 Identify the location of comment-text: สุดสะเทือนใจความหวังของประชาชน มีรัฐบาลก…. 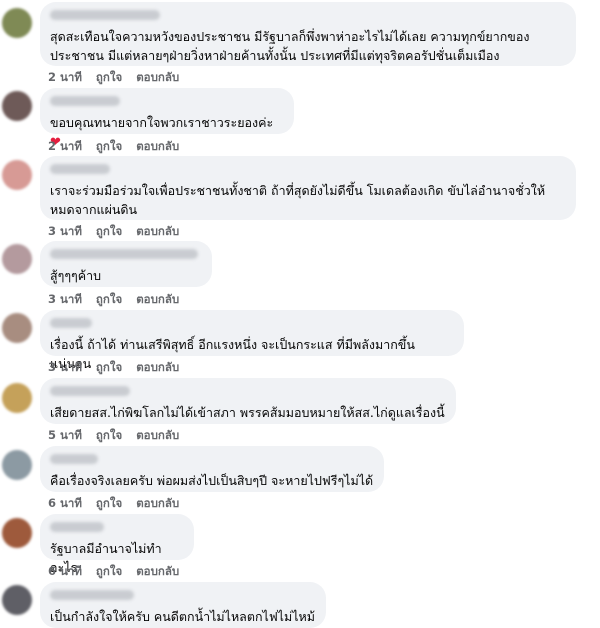
(290, 46).